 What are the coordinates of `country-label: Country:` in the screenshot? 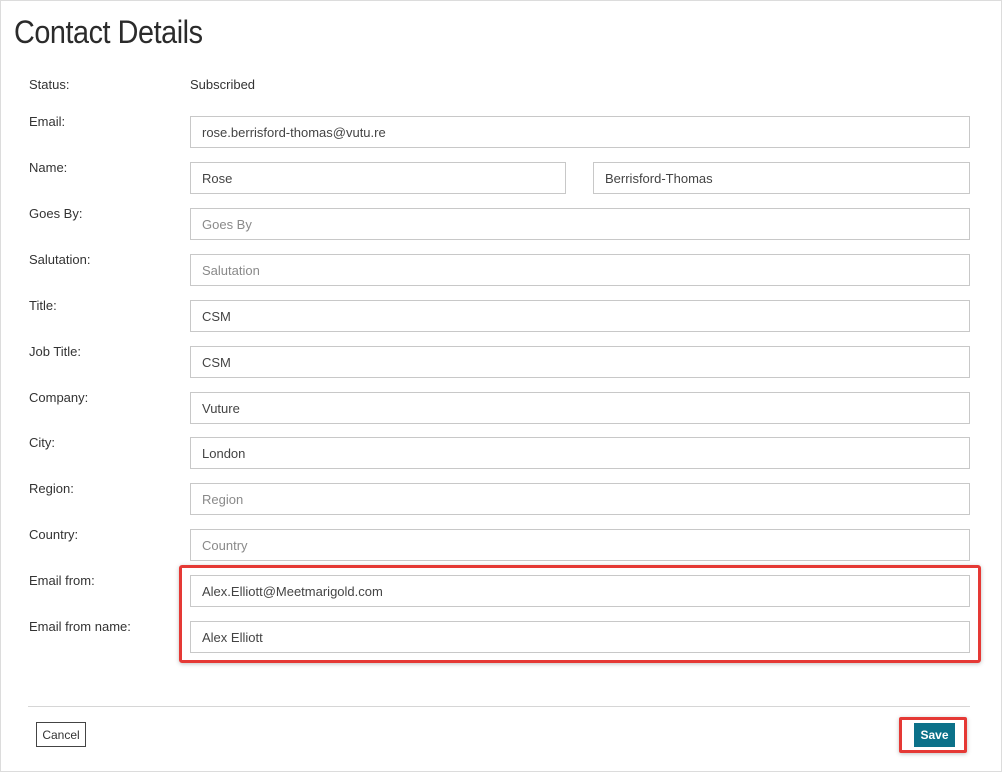 It's located at (54, 534).